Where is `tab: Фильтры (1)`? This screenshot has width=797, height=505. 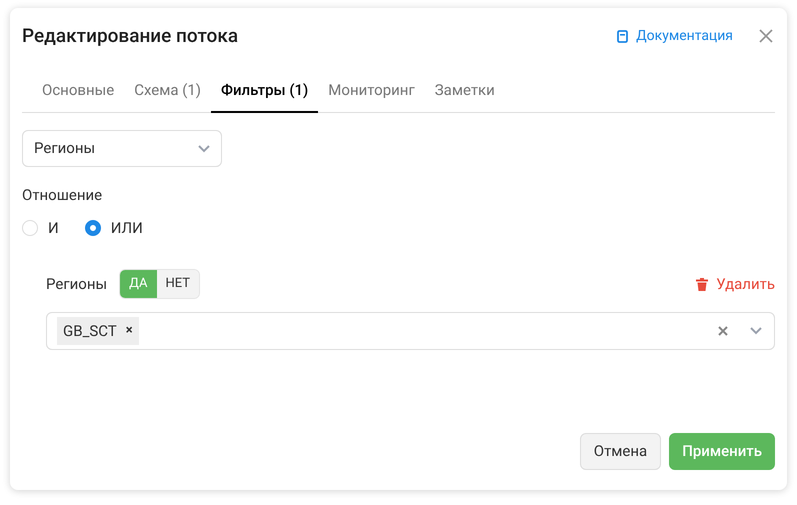
tab: Фильтры (1) is located at coordinates (264, 95).